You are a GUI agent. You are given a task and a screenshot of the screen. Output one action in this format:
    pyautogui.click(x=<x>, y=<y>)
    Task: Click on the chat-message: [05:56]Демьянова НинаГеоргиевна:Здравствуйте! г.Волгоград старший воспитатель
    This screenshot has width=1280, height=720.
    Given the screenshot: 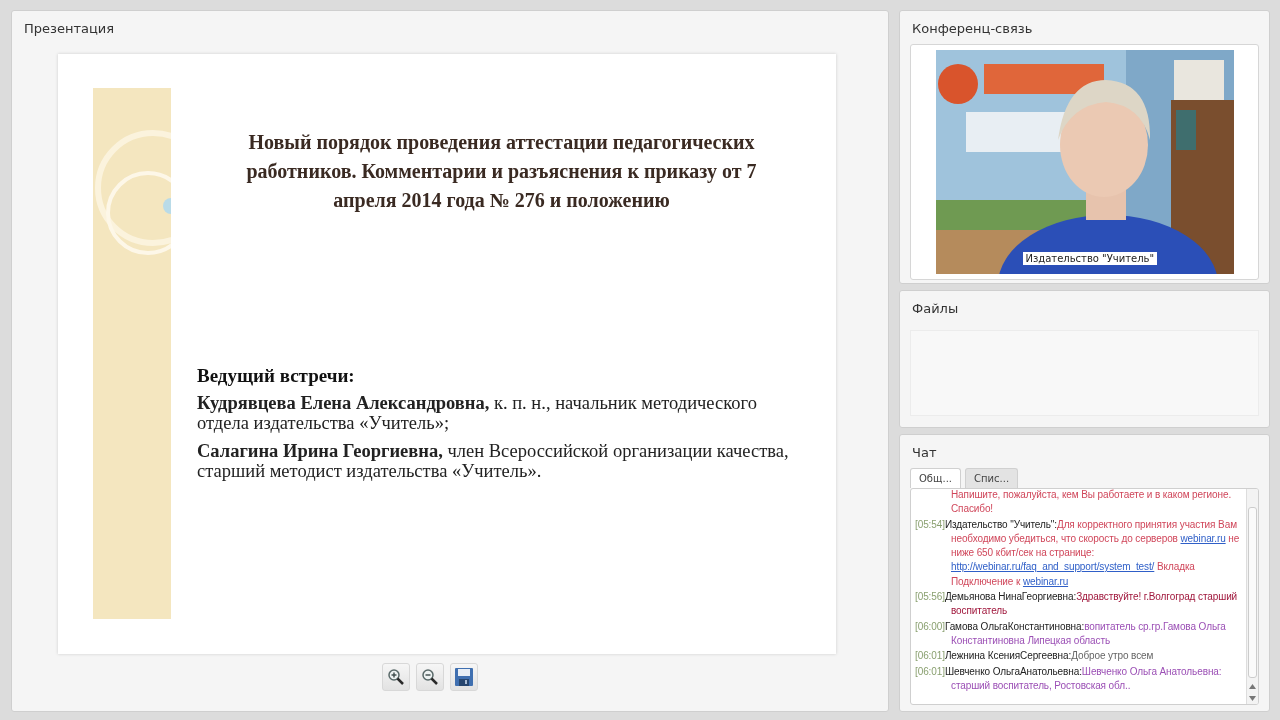 What is the action you would take?
    pyautogui.click(x=1077, y=604)
    